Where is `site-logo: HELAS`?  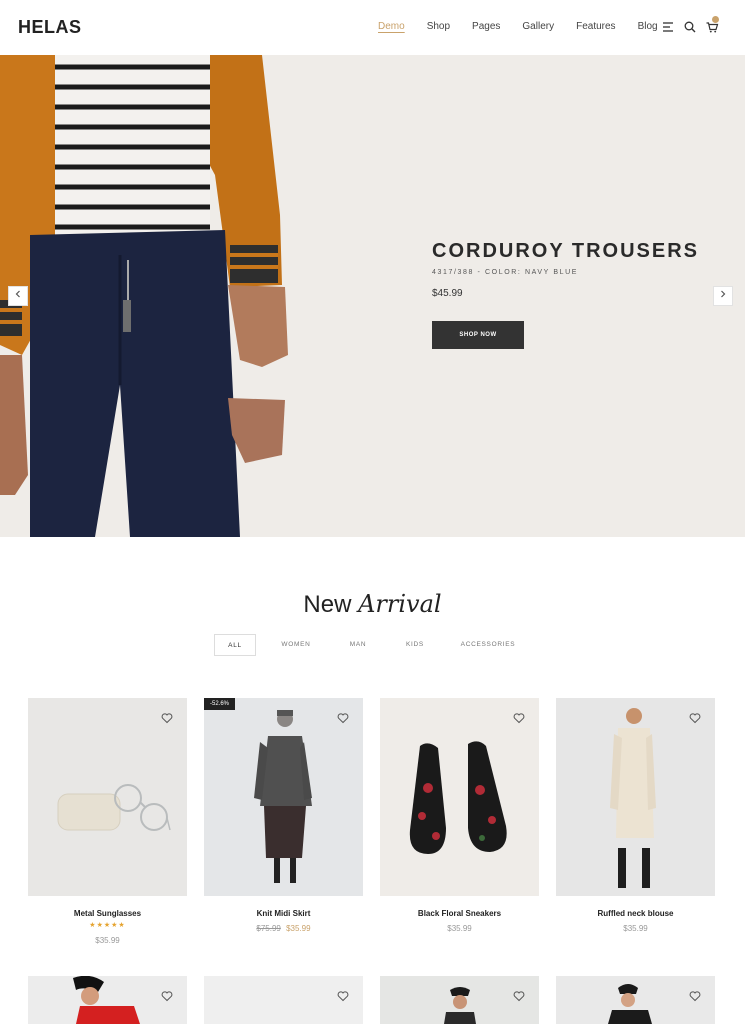 site-logo: HELAS is located at coordinates (50, 27).